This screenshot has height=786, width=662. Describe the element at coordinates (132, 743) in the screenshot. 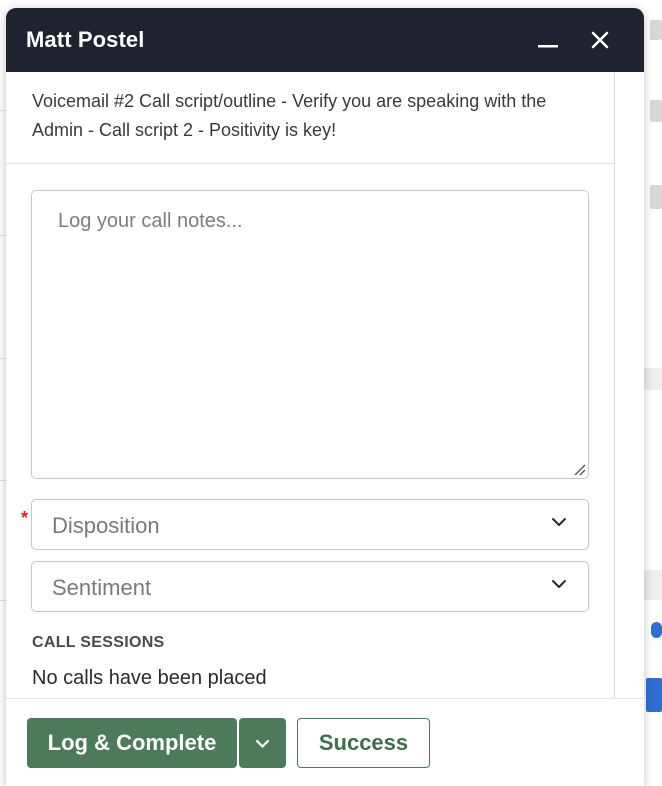

I see `log-complete-button: Log & Complete` at that location.